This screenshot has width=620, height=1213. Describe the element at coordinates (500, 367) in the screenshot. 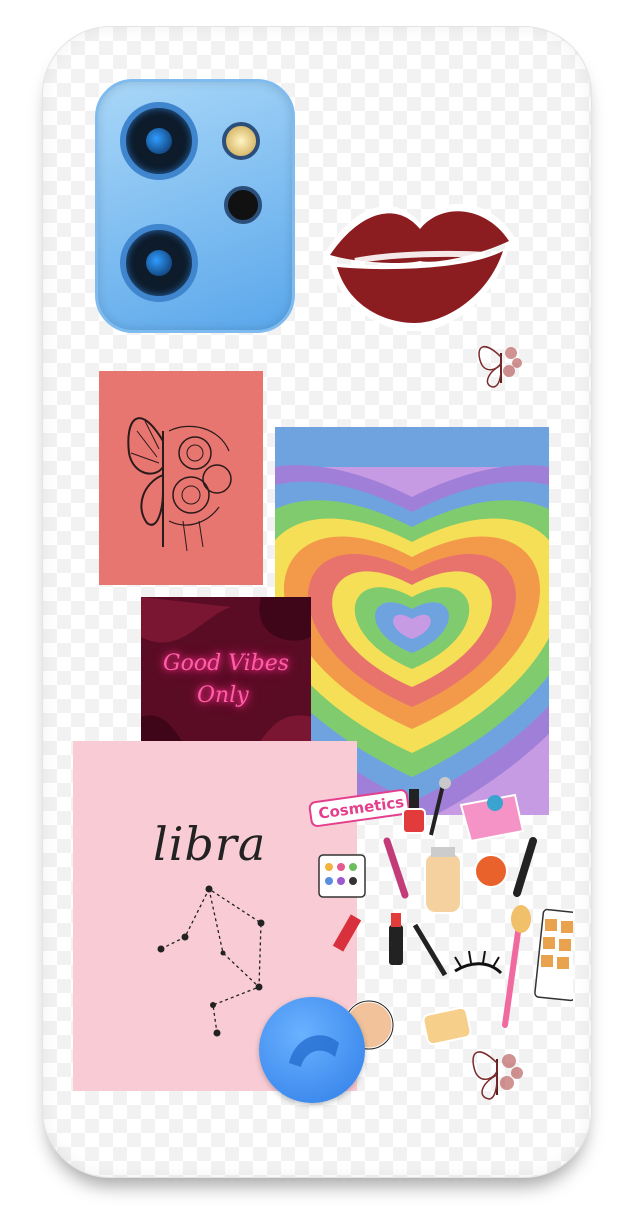

I see `butterfly-small-top-icon` at that location.